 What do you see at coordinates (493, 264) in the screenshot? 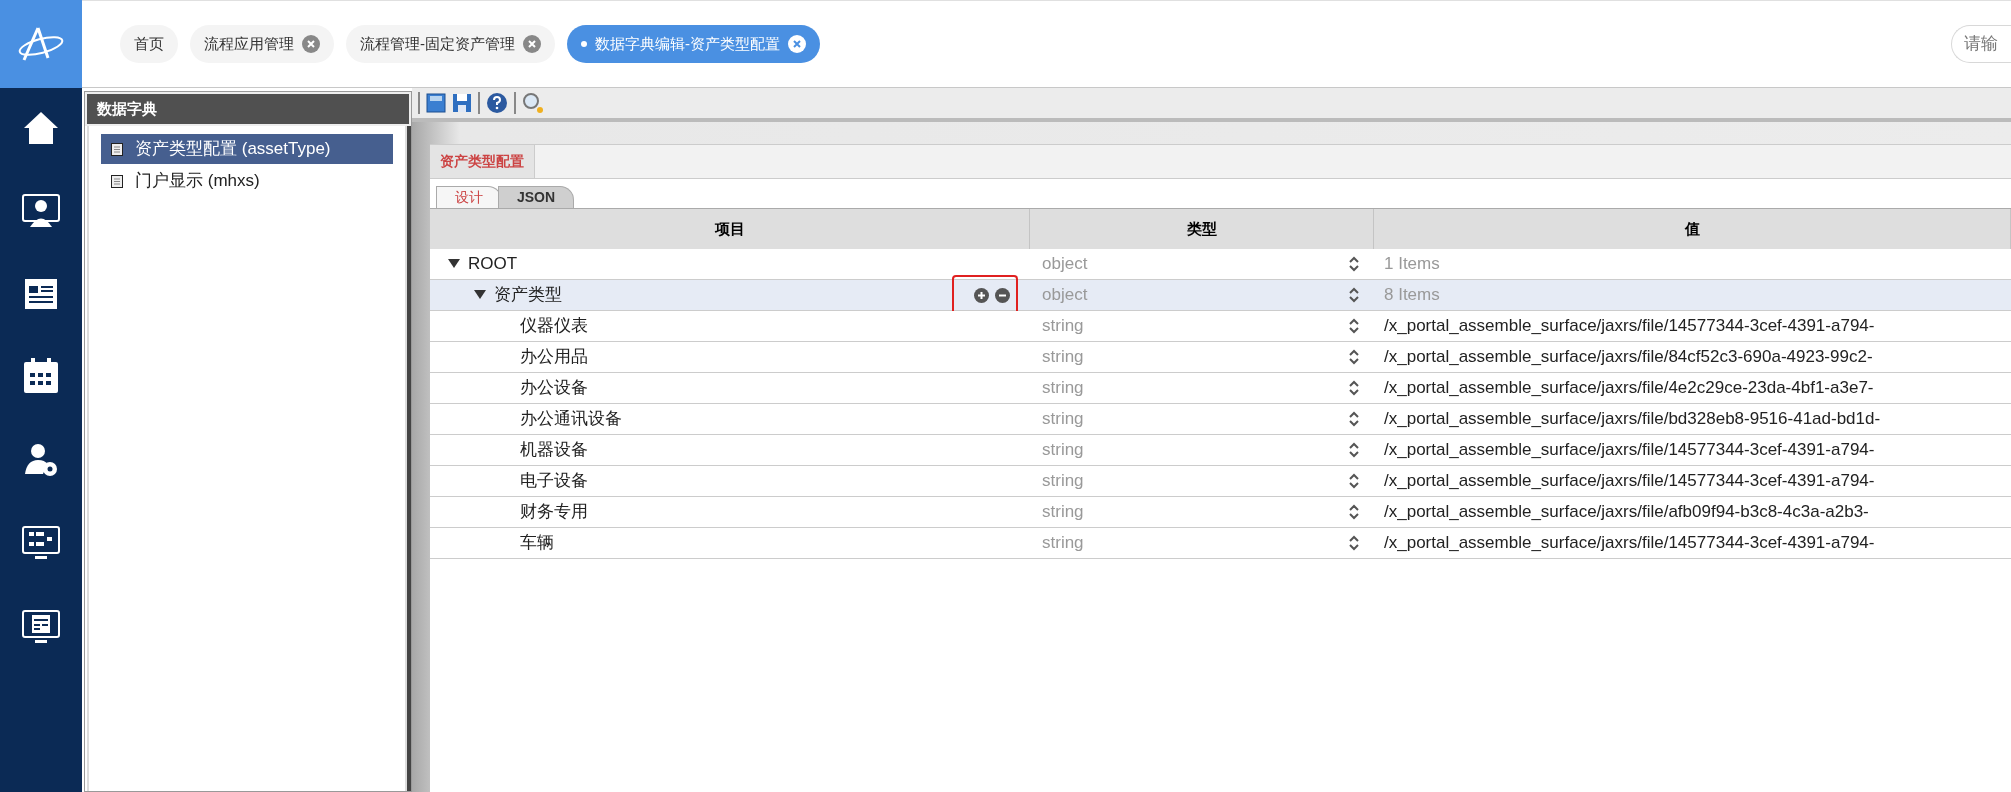
I see `item-name: ROOT` at bounding box center [493, 264].